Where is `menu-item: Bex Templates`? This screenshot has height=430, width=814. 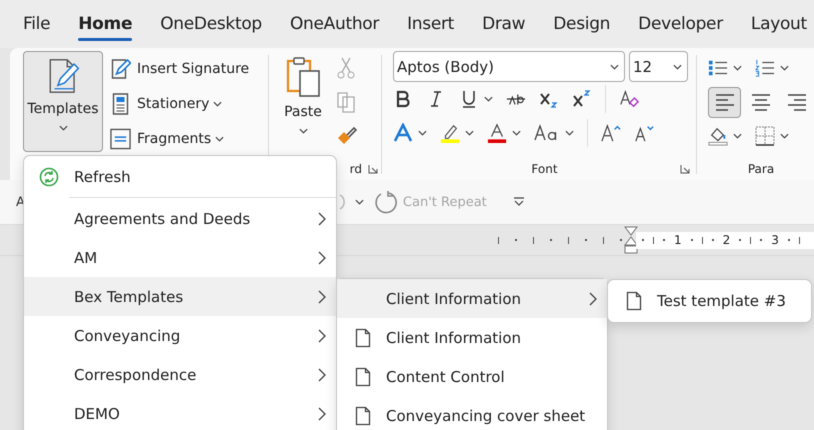 menu-item: Bex Templates is located at coordinates (180, 296).